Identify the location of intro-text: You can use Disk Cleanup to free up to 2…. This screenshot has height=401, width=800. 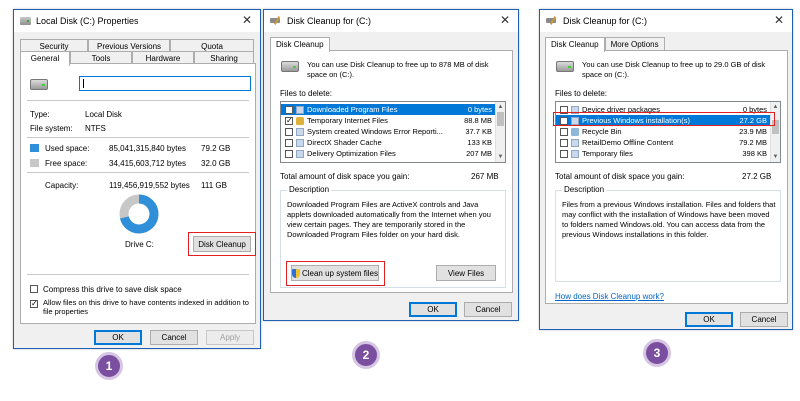
(674, 69).